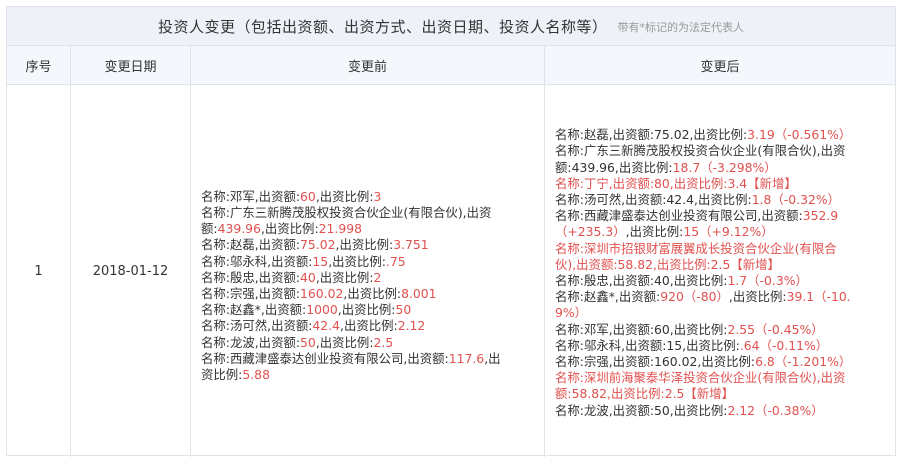 The image size is (902, 462). I want to click on plain-text: 额:439.96,出资比例:, so click(614, 167).